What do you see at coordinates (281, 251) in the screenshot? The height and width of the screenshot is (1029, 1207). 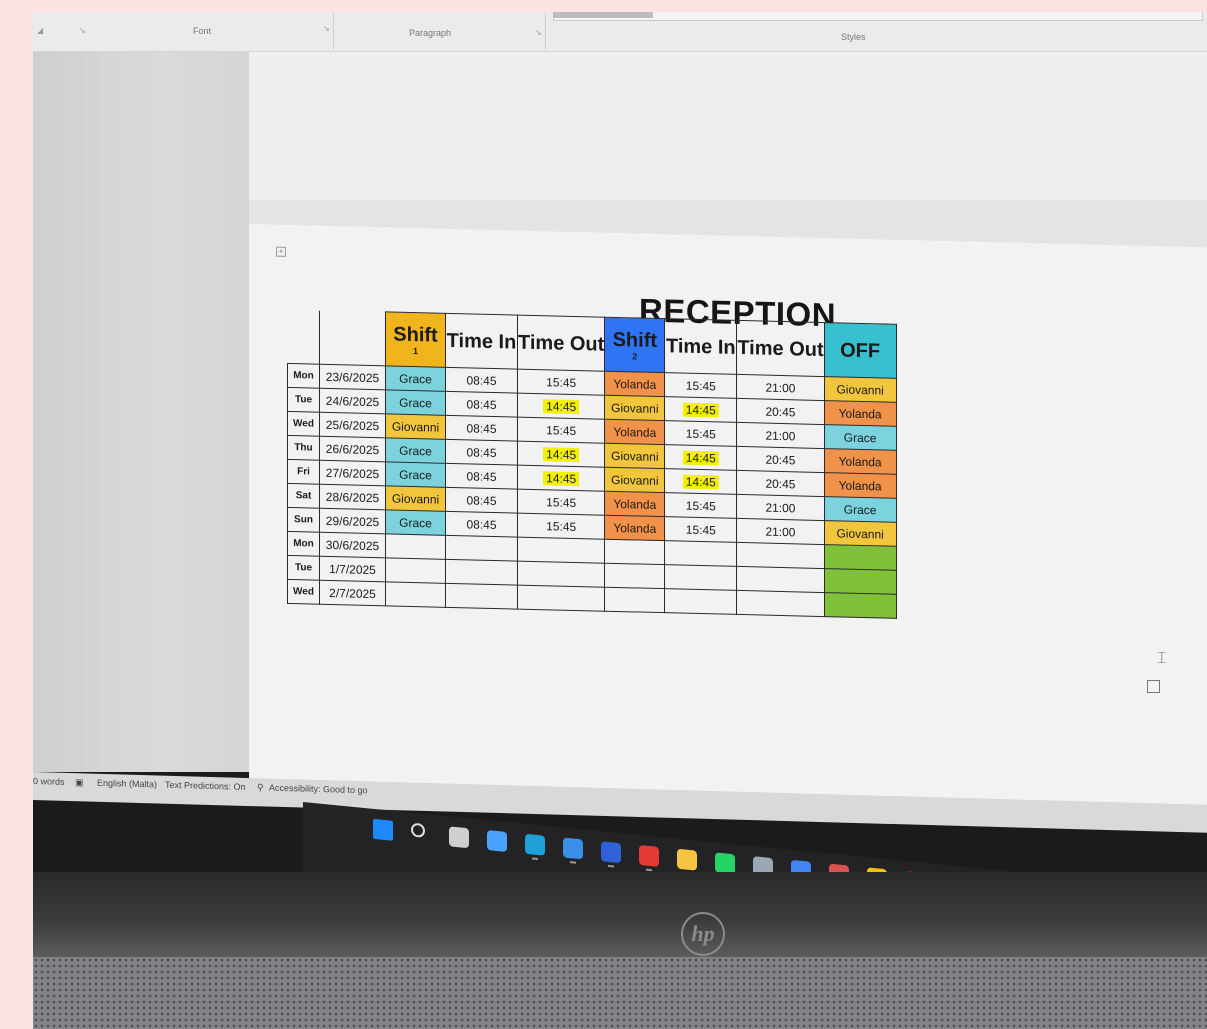 I see `table-move-handle-icon: +` at bounding box center [281, 251].